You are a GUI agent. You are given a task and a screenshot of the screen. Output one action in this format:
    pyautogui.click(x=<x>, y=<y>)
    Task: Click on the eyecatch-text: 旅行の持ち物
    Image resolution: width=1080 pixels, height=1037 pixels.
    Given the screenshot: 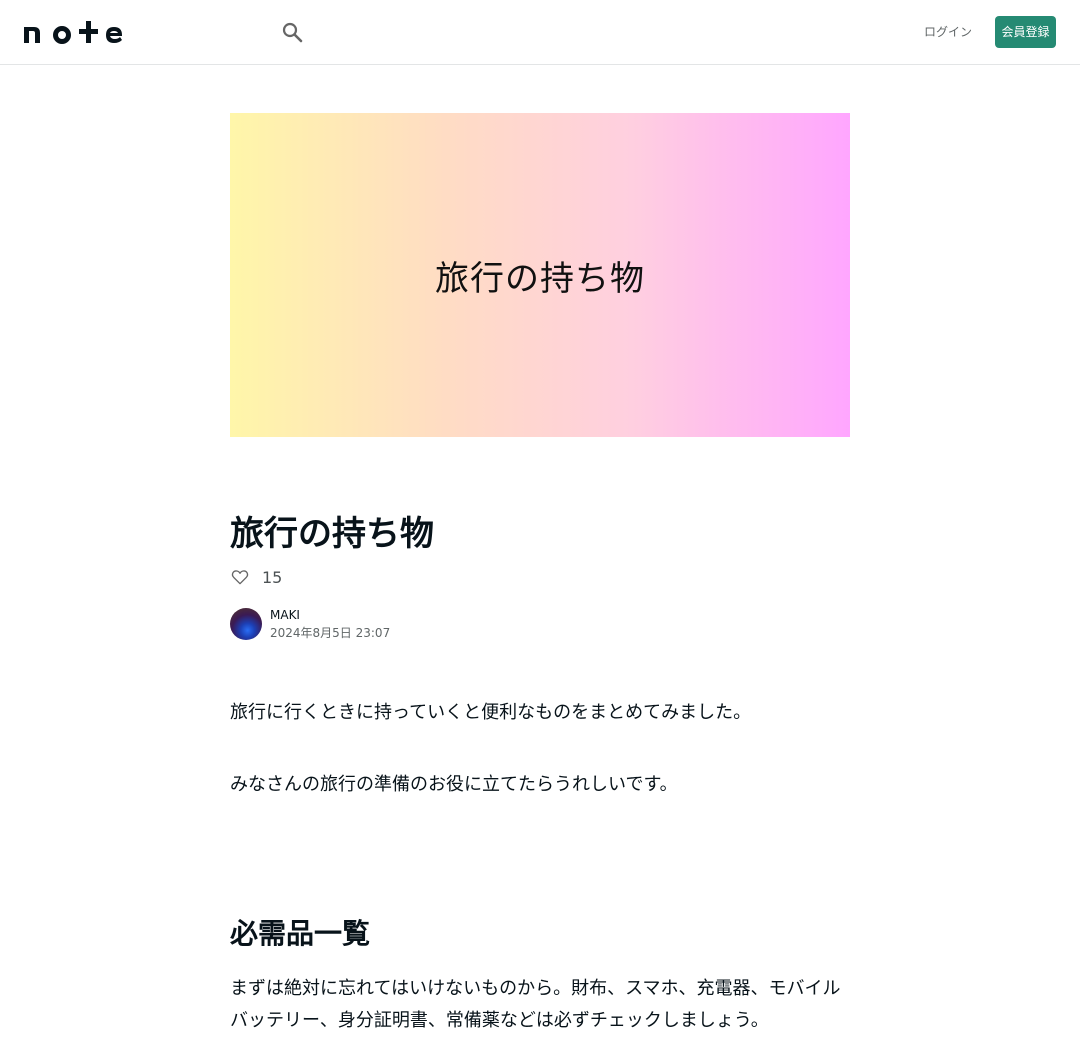 What is the action you would take?
    pyautogui.click(x=540, y=278)
    